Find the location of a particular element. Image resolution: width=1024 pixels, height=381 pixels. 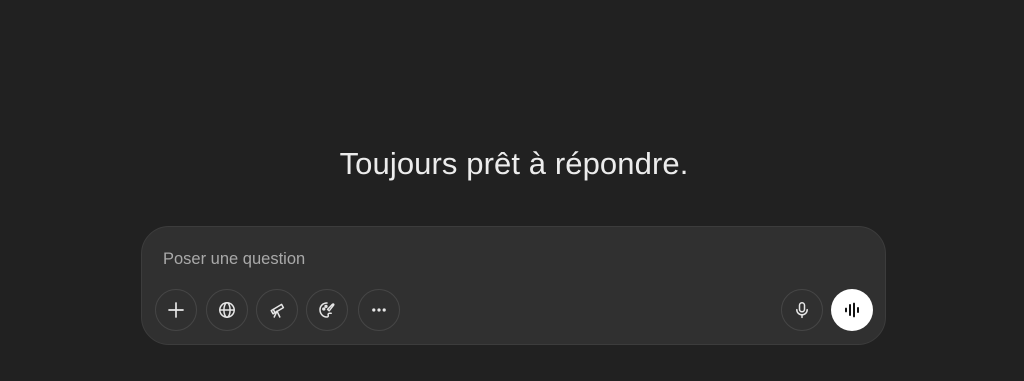

deep-research-button is located at coordinates (277, 310).